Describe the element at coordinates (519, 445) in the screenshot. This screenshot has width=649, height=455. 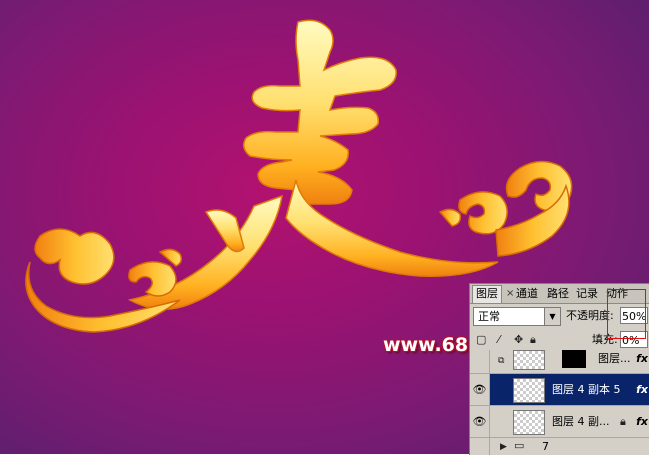
I see `folder-icon: ▭` at that location.